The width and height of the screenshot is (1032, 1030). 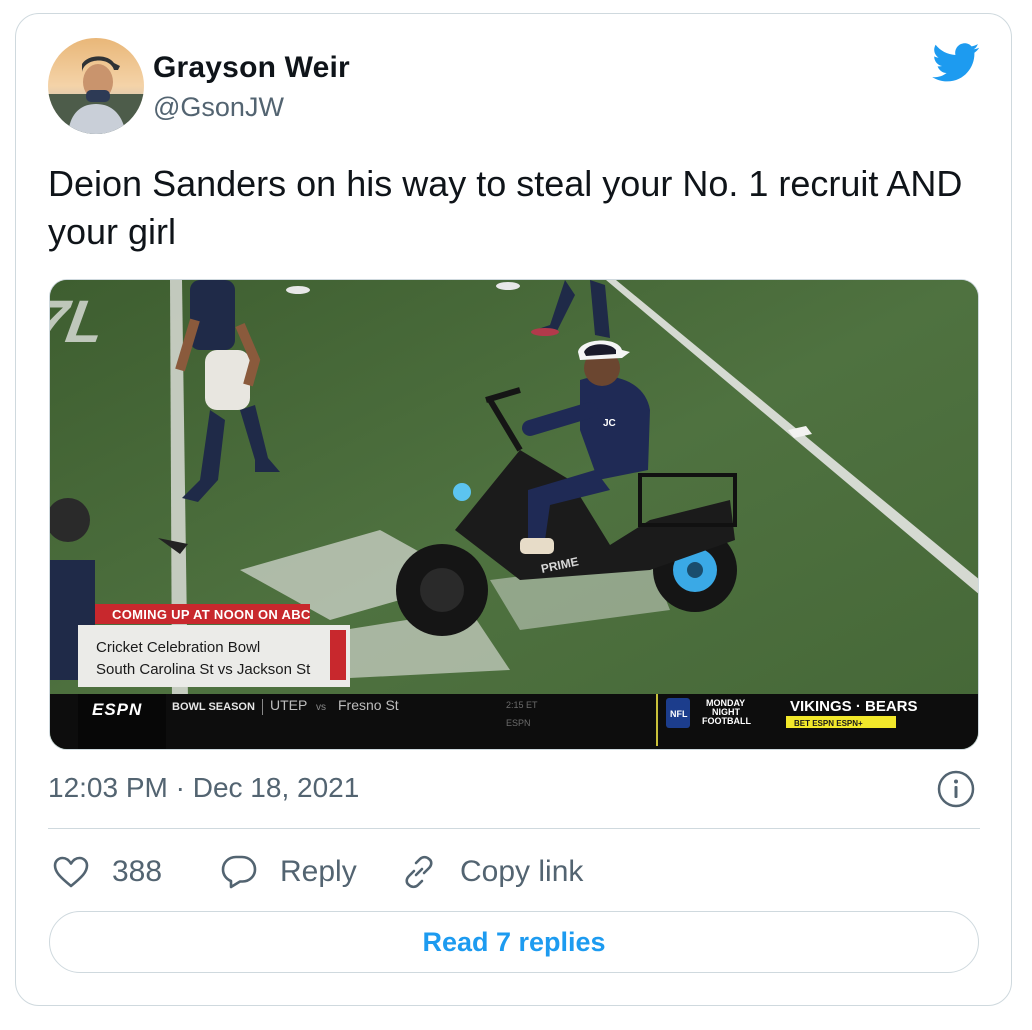 I want to click on link-icon, so click(x=419, y=872).